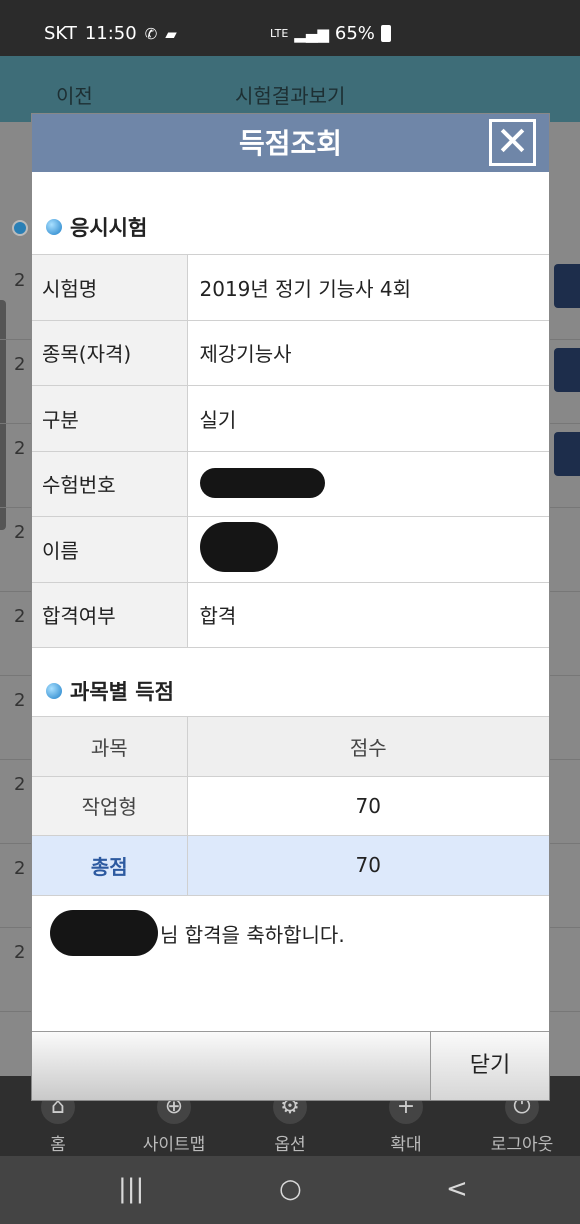 The width and height of the screenshot is (580, 1224). Describe the element at coordinates (171, 33) in the screenshot. I see `message-icon: ▰` at that location.